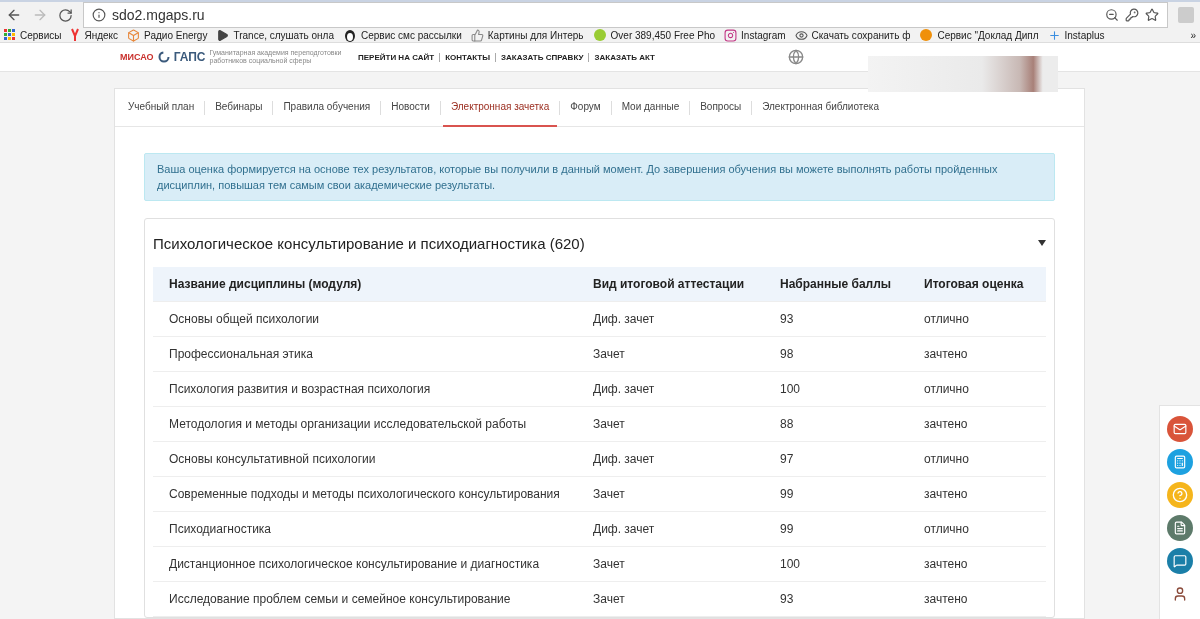  What do you see at coordinates (1084, 35) in the screenshot?
I see `bookmark-label: Instaplus` at bounding box center [1084, 35].